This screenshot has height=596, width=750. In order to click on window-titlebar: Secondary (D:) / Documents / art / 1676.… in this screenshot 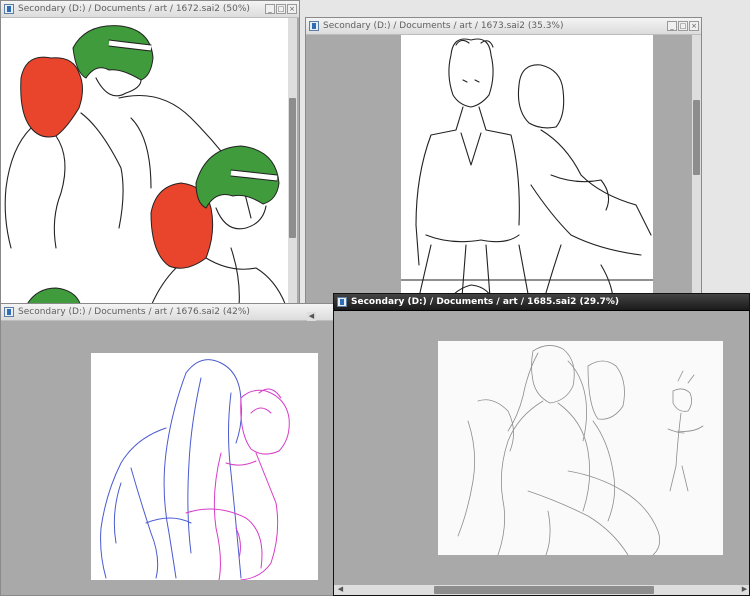, I will do `click(167, 312)`.